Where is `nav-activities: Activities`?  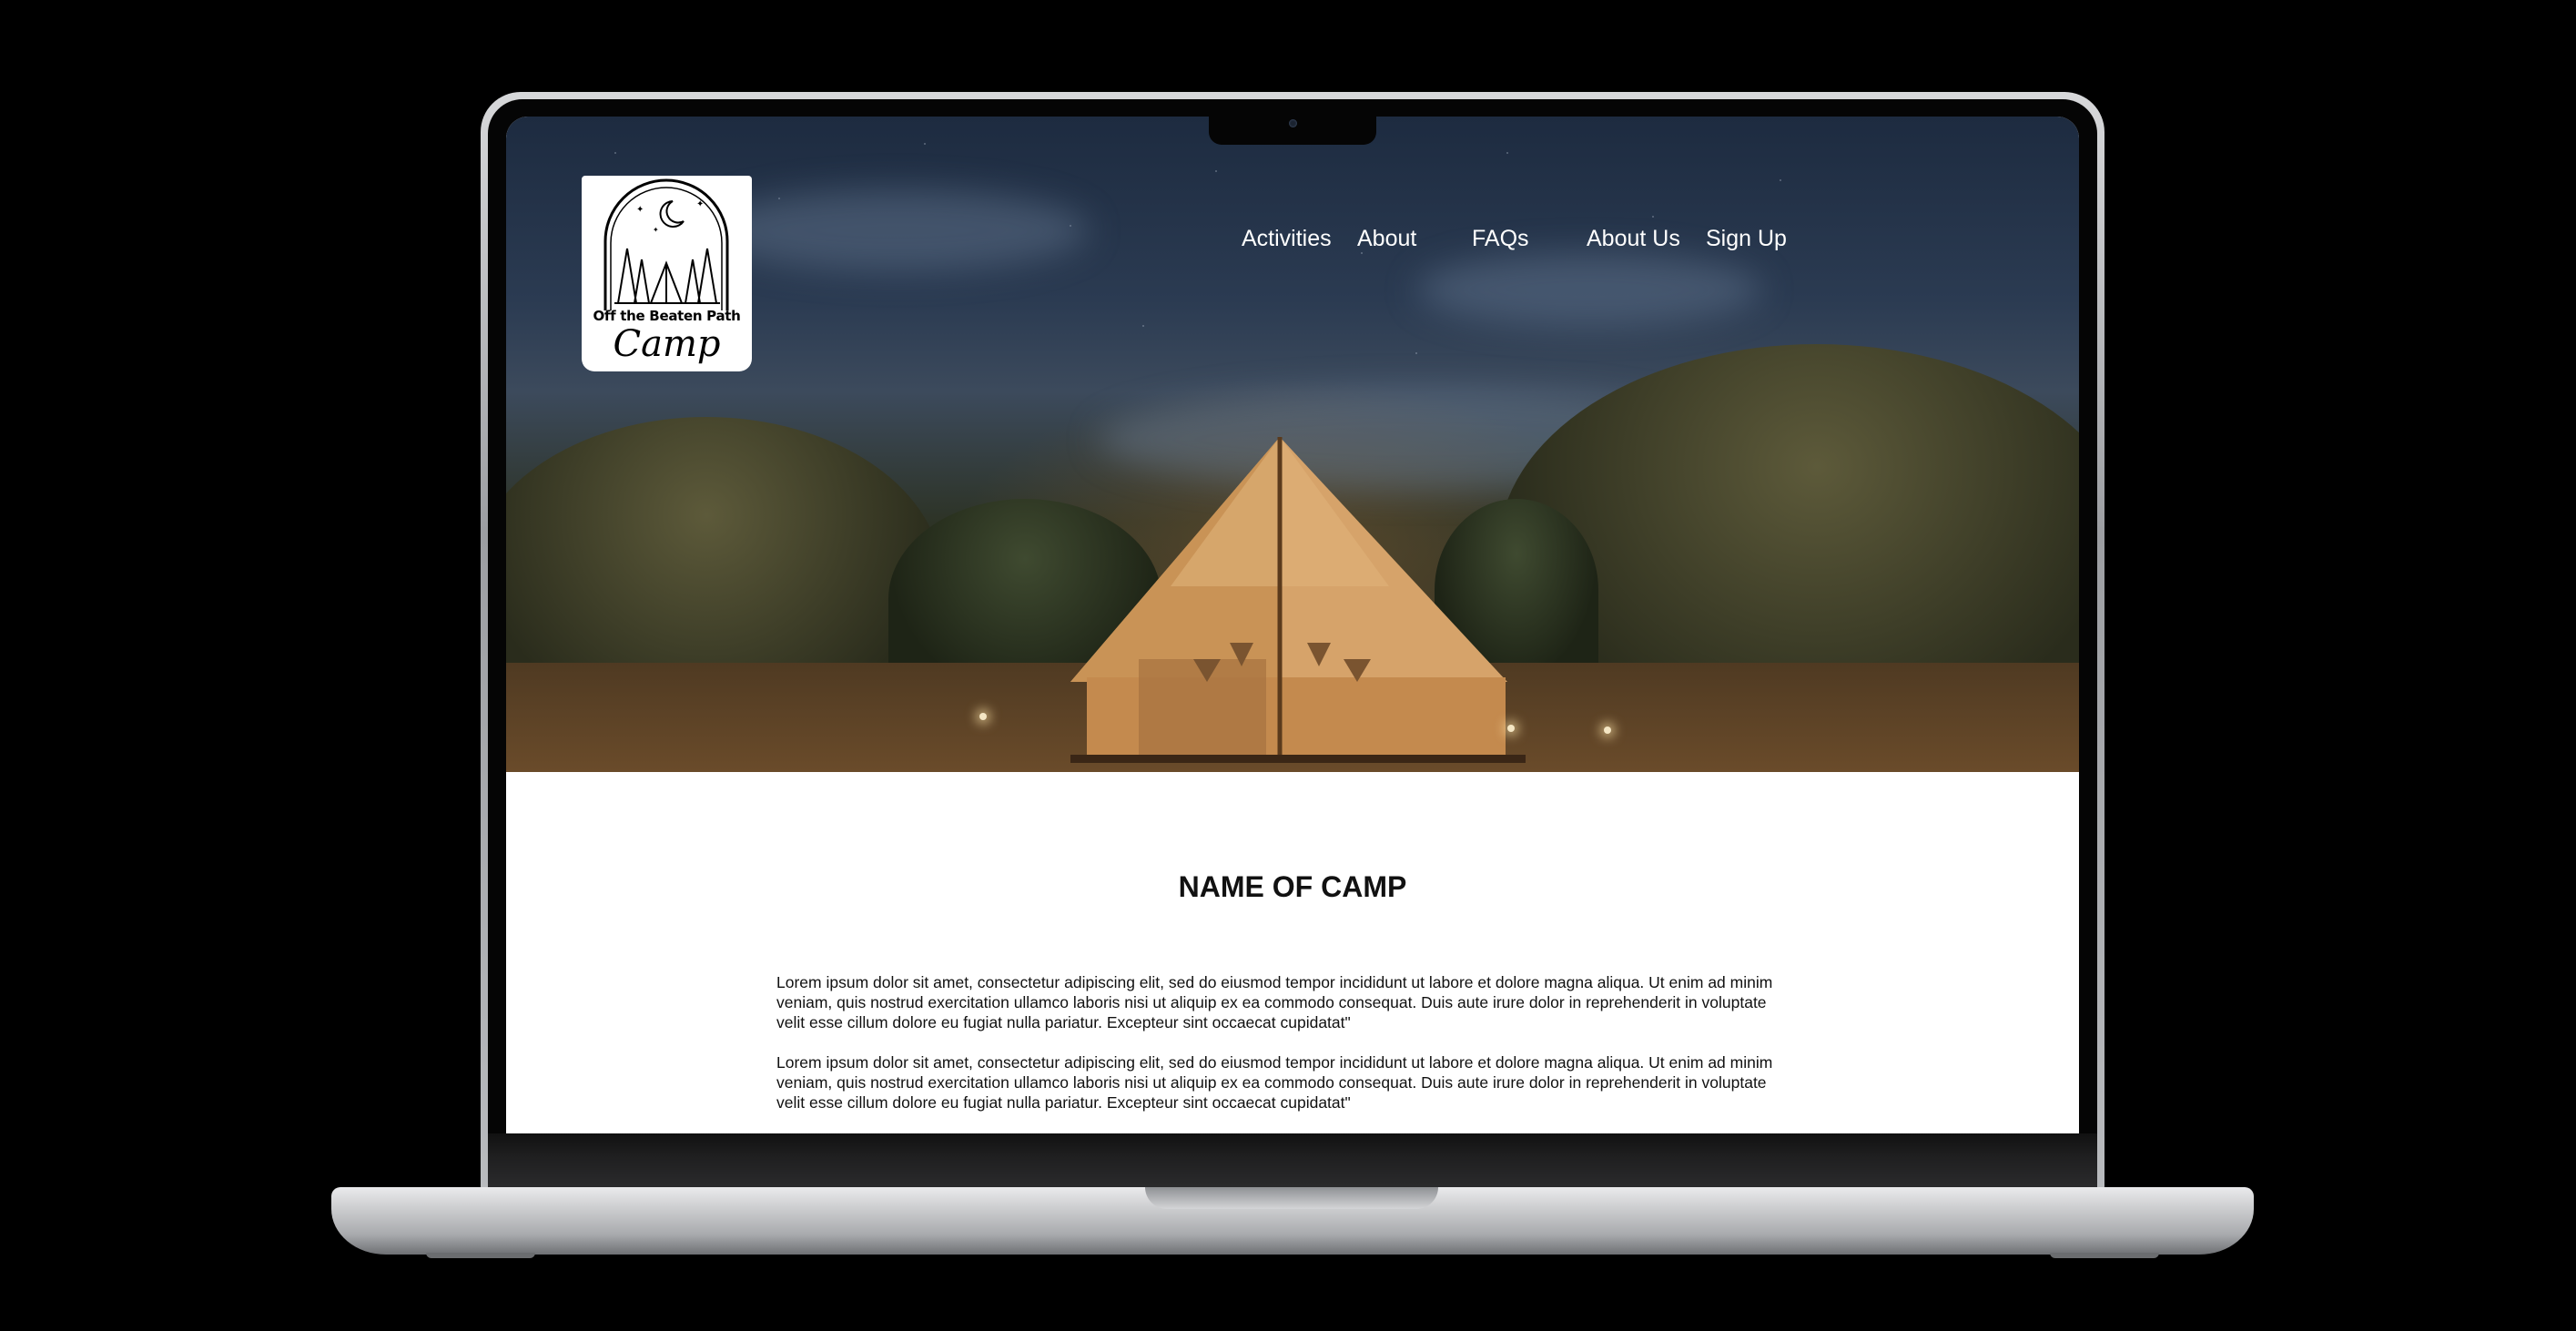 nav-activities: Activities is located at coordinates (1287, 239).